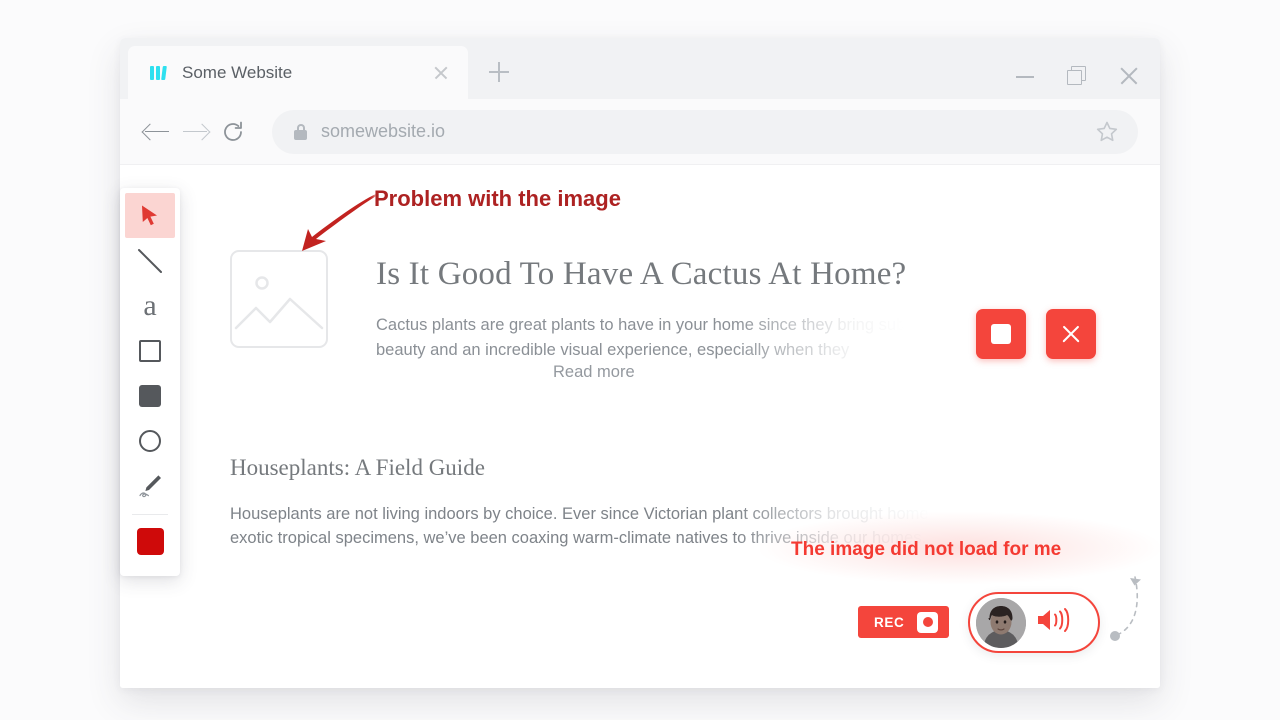 The image size is (1280, 720). I want to click on user-avatar, so click(1001, 622).